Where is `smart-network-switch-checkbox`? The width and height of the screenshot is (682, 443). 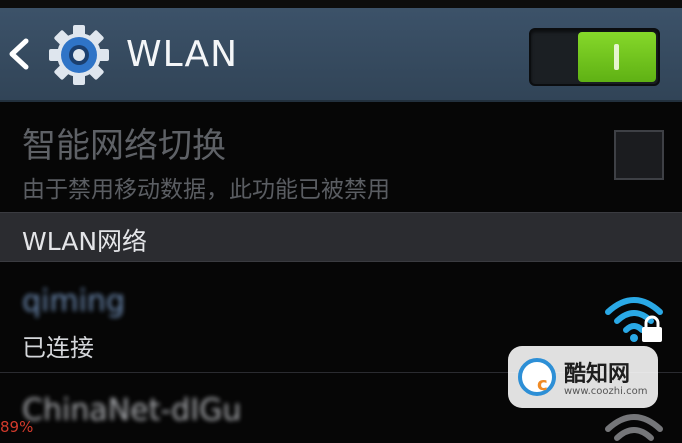
smart-network-switch-checkbox is located at coordinates (639, 155).